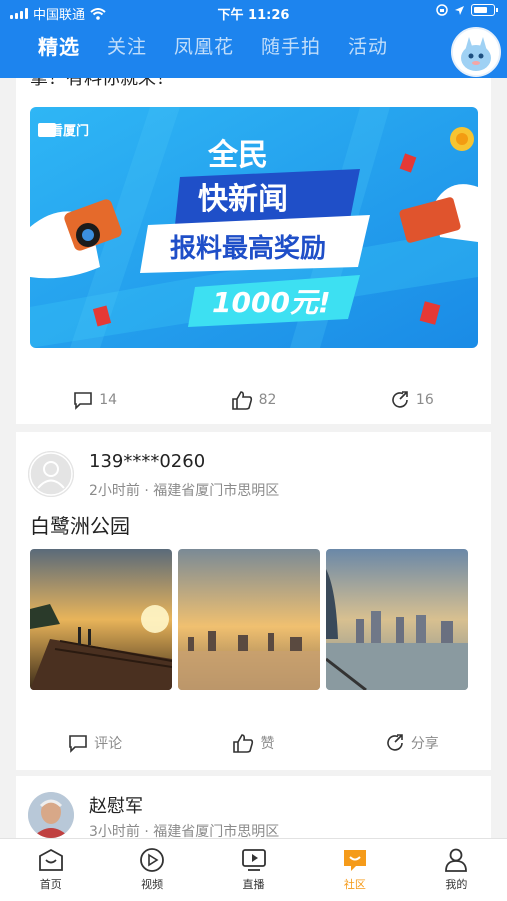 Image resolution: width=507 pixels, height=901 pixels. What do you see at coordinates (108, 400) in the screenshot?
I see `comment-count: 14` at bounding box center [108, 400].